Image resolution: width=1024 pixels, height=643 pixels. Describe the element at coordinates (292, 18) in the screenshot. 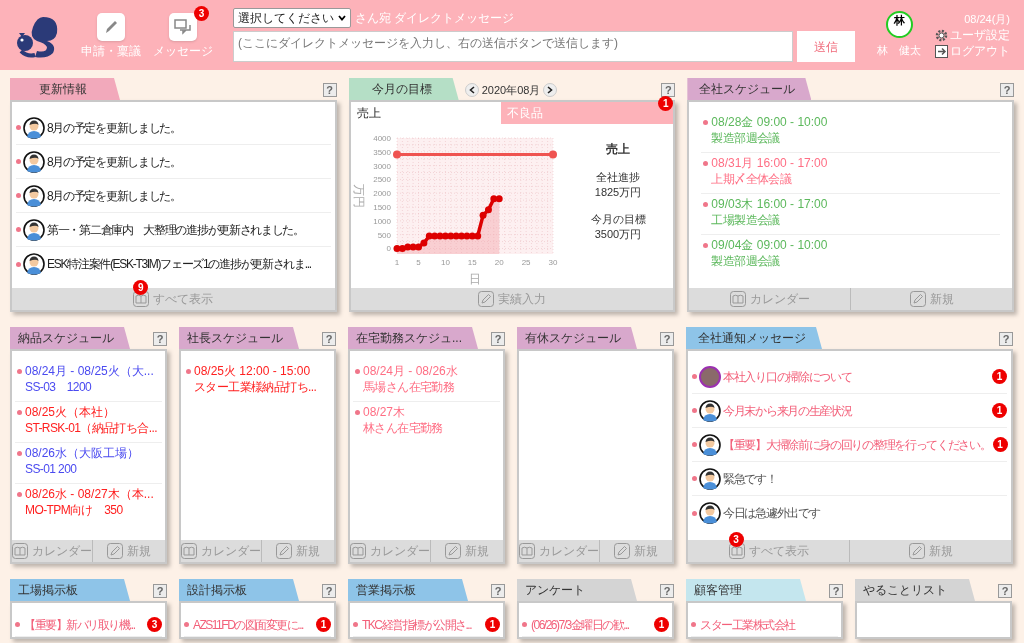

I see `recipient-select: 選択してください` at that location.